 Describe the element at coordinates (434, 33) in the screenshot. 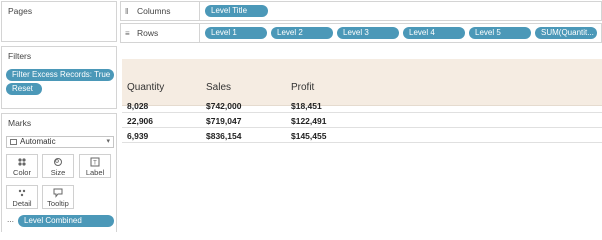

I see `rows-pill-level-4: Level 4` at that location.